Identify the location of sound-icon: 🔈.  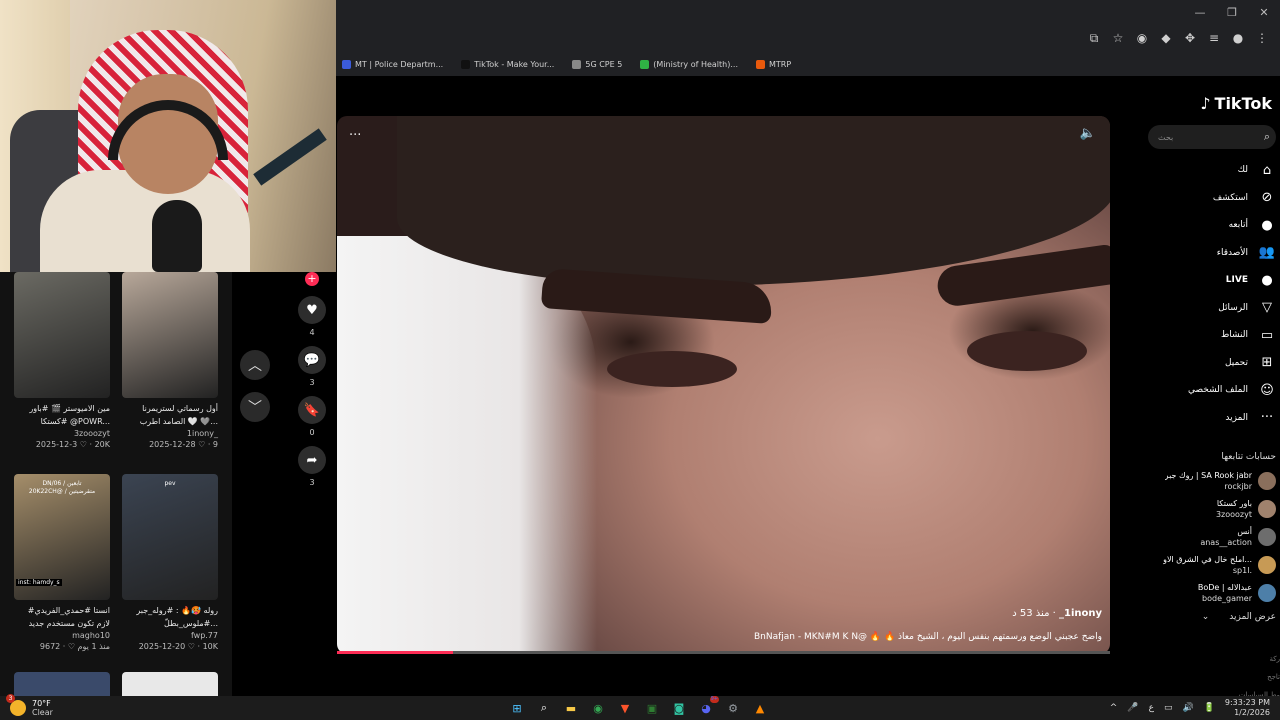
(1088, 133).